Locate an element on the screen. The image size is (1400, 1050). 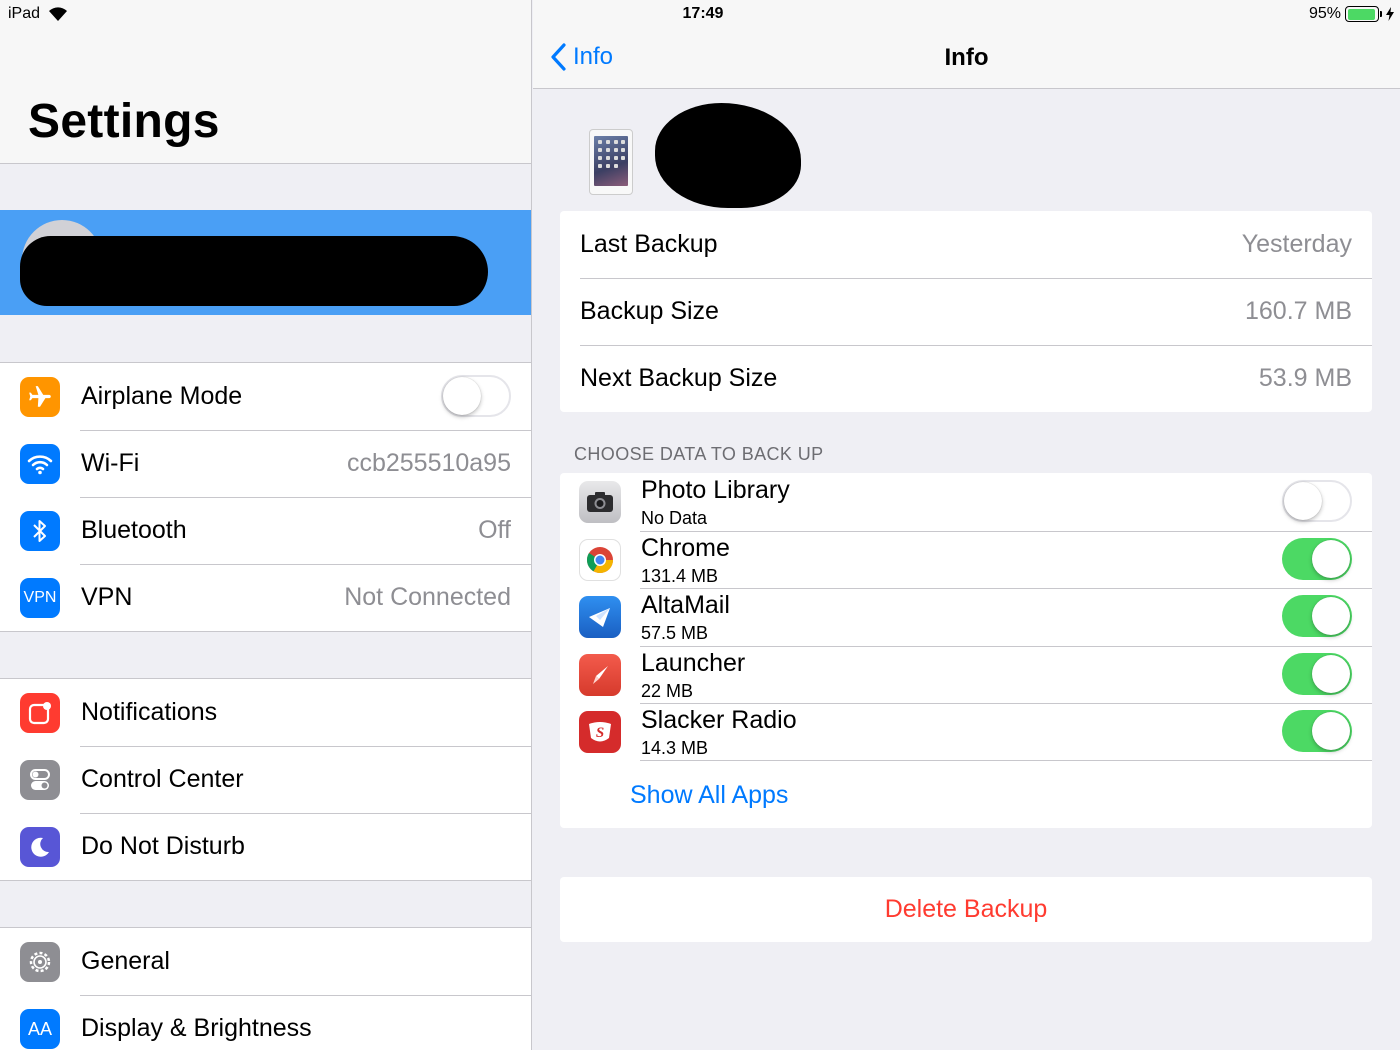
status-bar: iPad 17:49 95% is located at coordinates (700, 15).